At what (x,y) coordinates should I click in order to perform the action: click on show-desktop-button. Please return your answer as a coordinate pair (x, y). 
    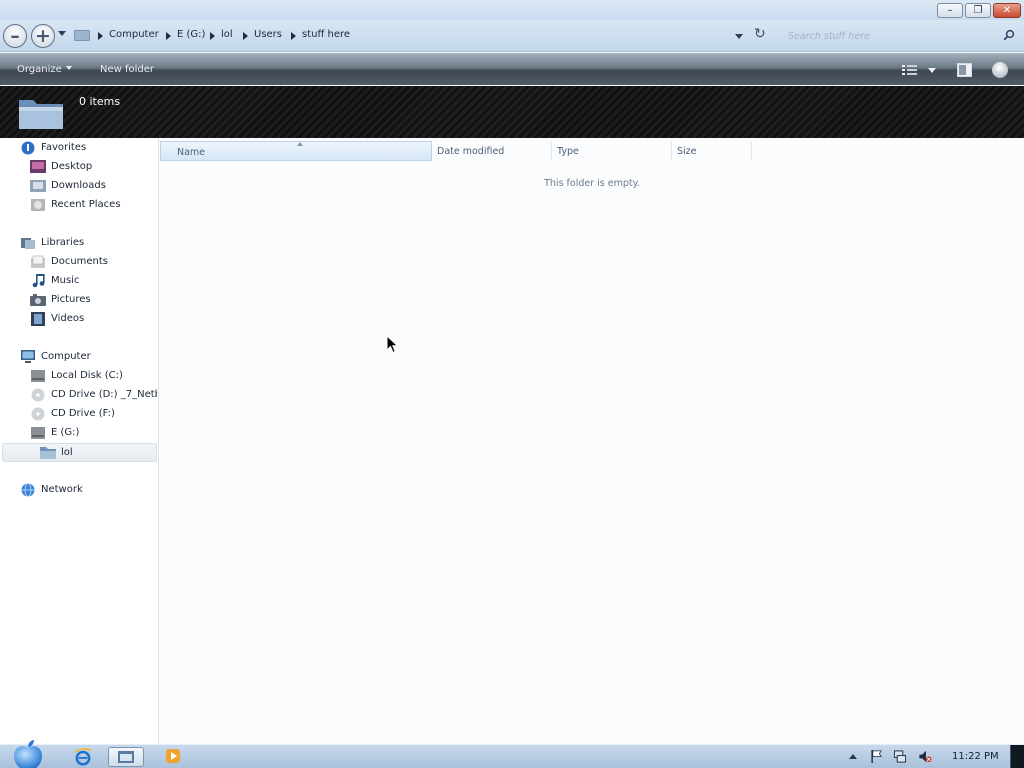
    Looking at the image, I should click on (1017, 756).